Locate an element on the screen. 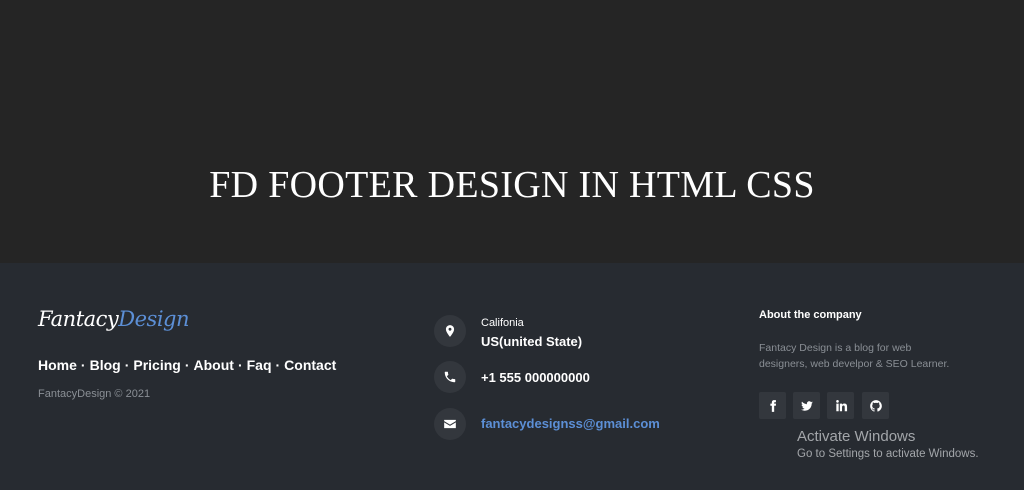 The height and width of the screenshot is (490, 1024). email-link: fantacydesignss@gmail.com is located at coordinates (570, 423).